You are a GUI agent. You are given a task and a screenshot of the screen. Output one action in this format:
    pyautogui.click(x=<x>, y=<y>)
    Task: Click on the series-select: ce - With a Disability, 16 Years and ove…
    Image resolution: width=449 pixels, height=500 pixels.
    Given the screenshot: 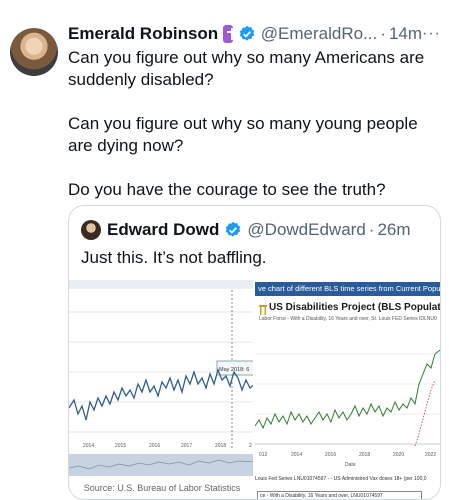 What is the action you would take?
    pyautogui.click(x=339, y=495)
    